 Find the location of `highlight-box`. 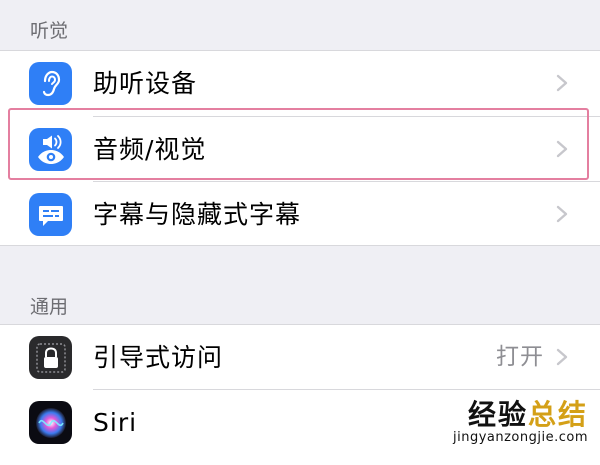

highlight-box is located at coordinates (298, 144).